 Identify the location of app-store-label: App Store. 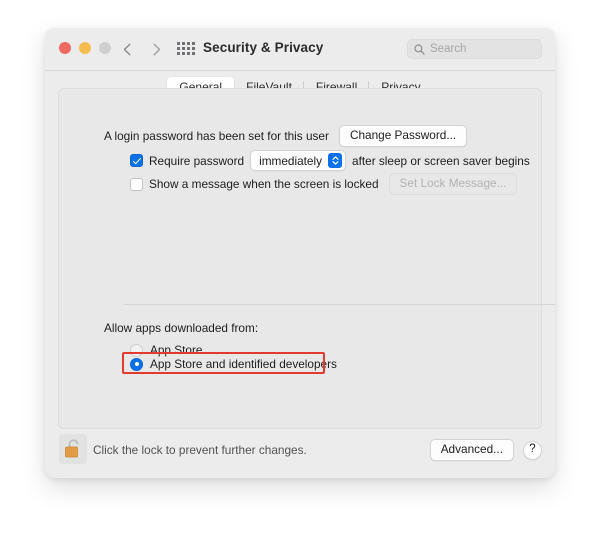
(176, 350).